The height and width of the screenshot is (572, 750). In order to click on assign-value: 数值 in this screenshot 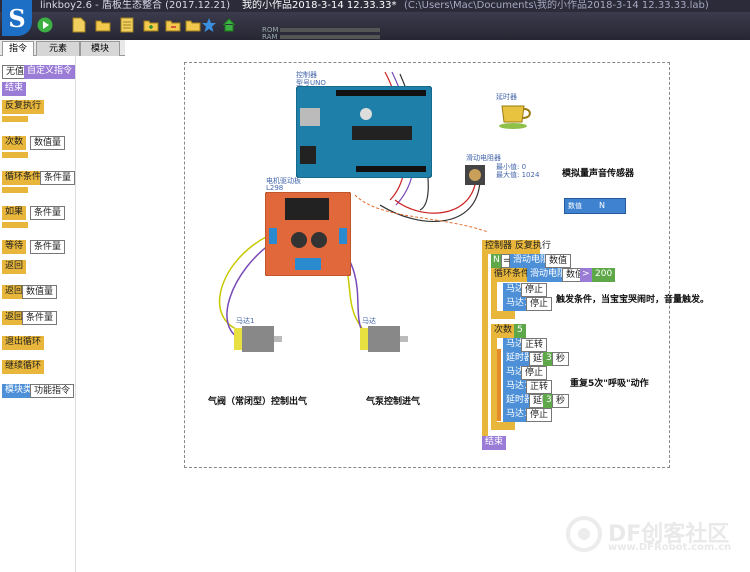, I will do `click(558, 261)`.